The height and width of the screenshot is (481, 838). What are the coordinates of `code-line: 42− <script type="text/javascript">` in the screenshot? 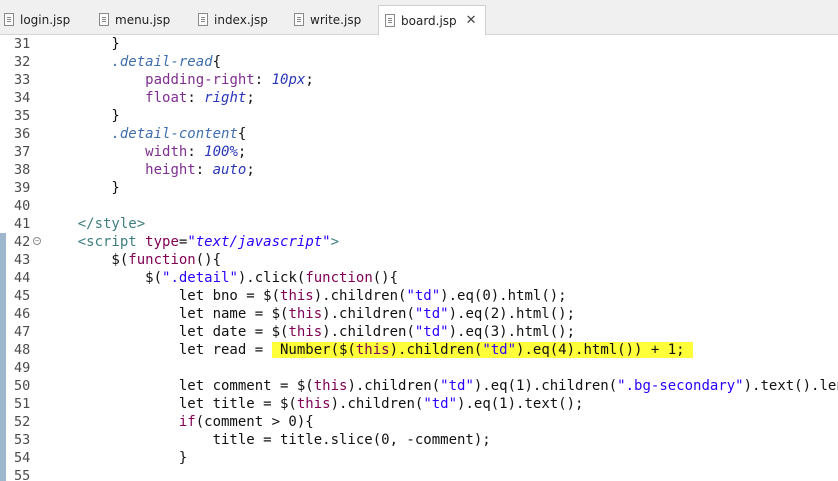 It's located at (419, 242).